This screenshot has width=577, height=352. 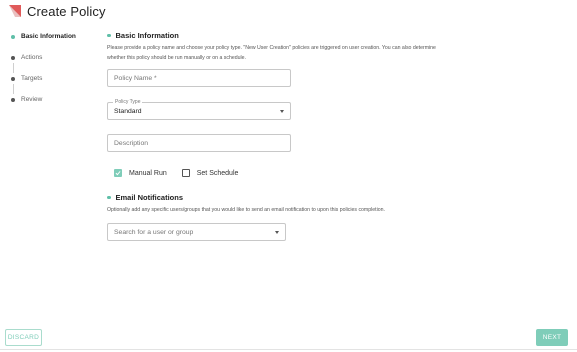 I want to click on policy-type-select: Policy Type Standard, so click(x=199, y=109).